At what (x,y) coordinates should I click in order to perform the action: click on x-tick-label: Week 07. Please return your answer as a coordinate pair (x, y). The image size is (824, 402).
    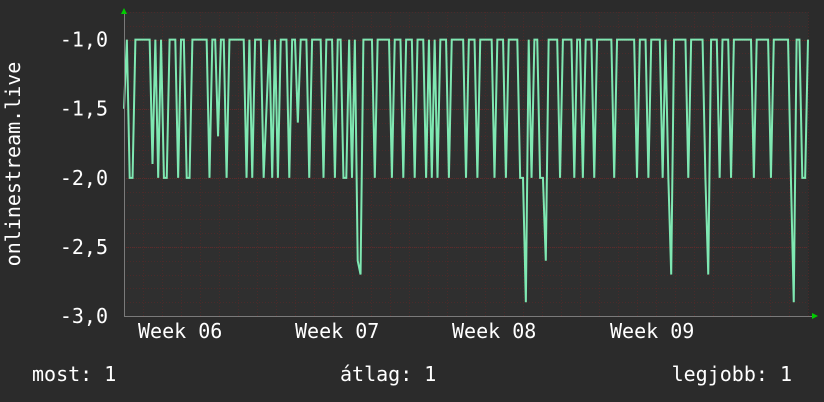
    Looking at the image, I should click on (337, 331).